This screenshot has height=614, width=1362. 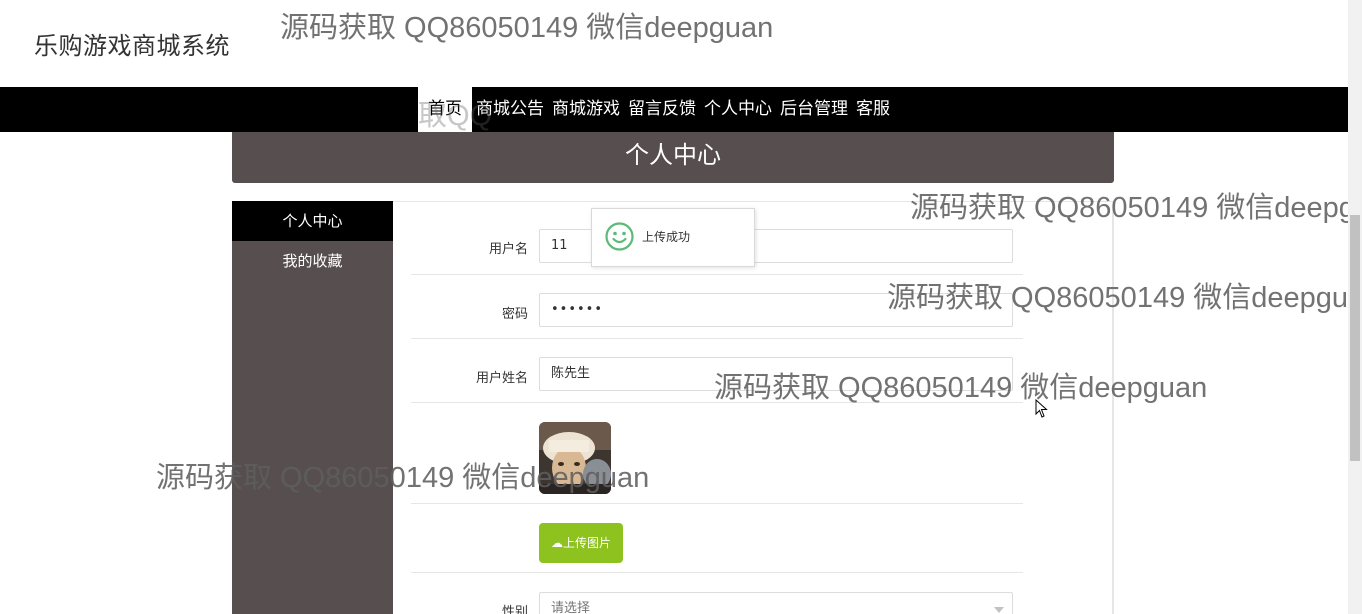 I want to click on avatar-image, so click(x=575, y=458).